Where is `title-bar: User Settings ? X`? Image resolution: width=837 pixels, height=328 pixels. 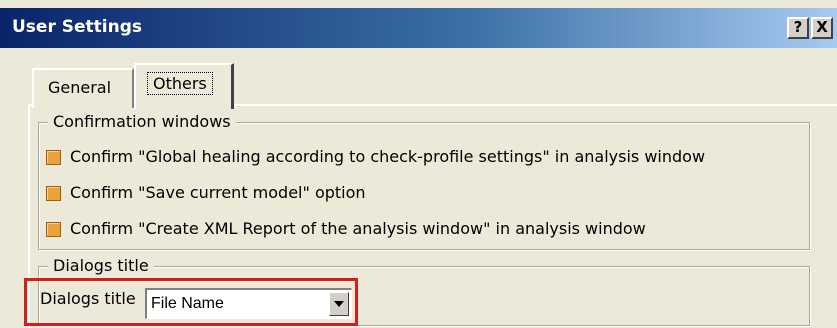
title-bar: User Settings ? X is located at coordinates (418, 28).